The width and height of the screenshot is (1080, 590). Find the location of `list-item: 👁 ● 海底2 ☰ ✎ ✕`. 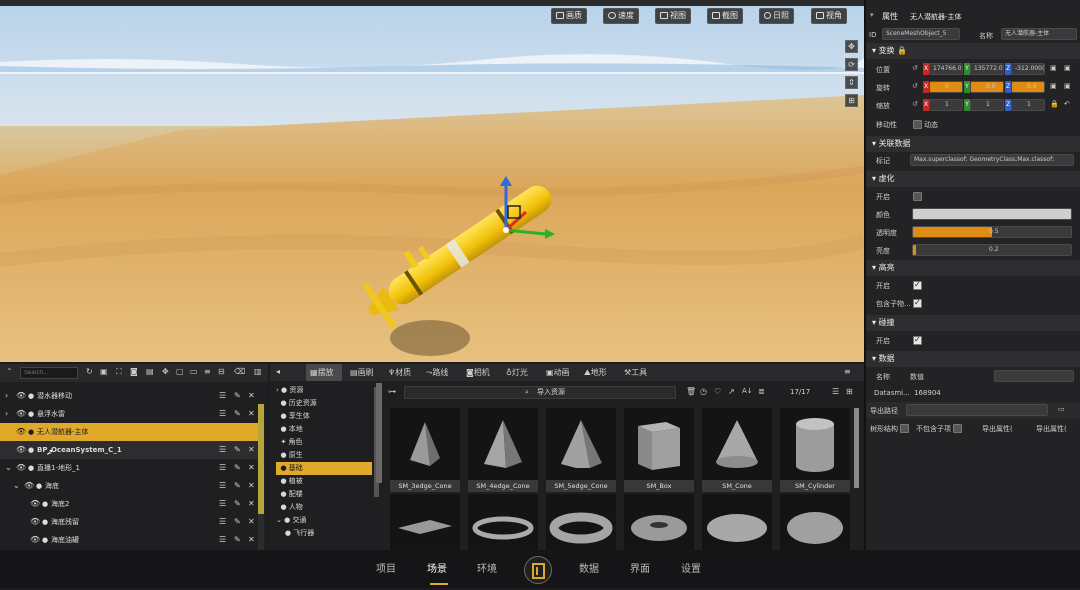

list-item: 👁 ● 海底2 ☰ ✎ ✕ is located at coordinates (129, 504).